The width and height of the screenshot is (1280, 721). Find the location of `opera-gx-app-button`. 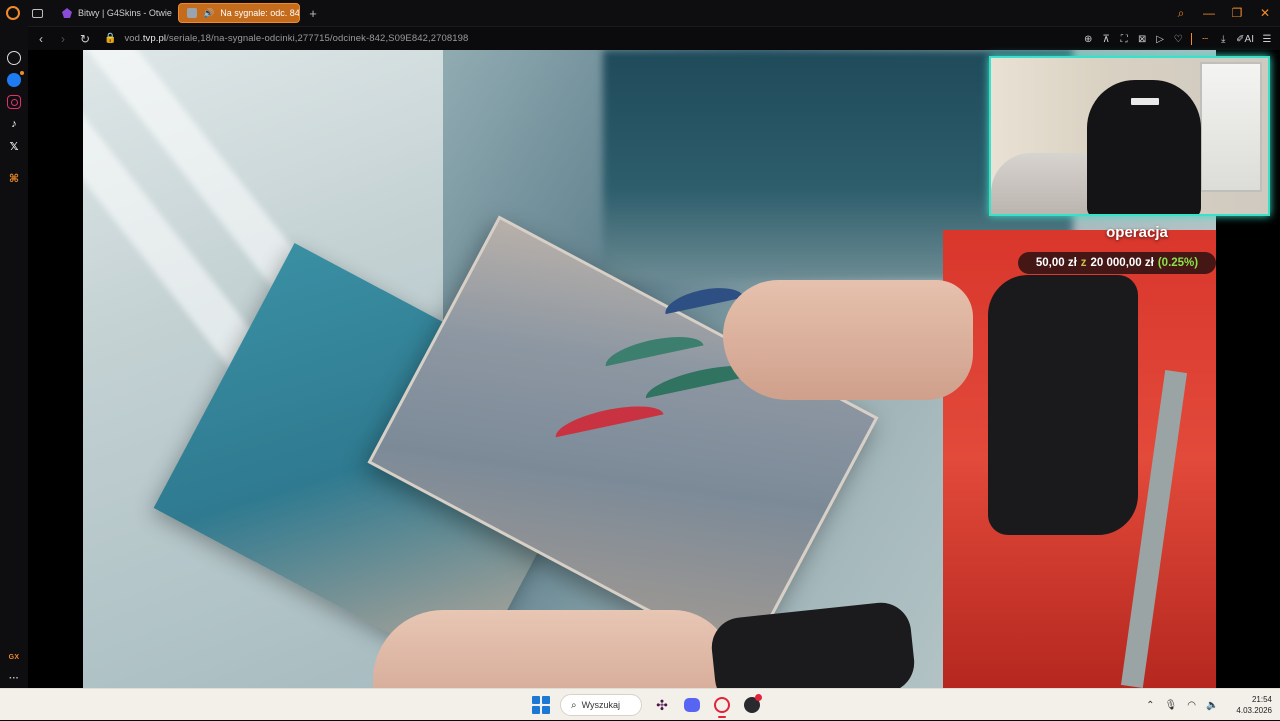

opera-gx-app-button is located at coordinates (722, 706).